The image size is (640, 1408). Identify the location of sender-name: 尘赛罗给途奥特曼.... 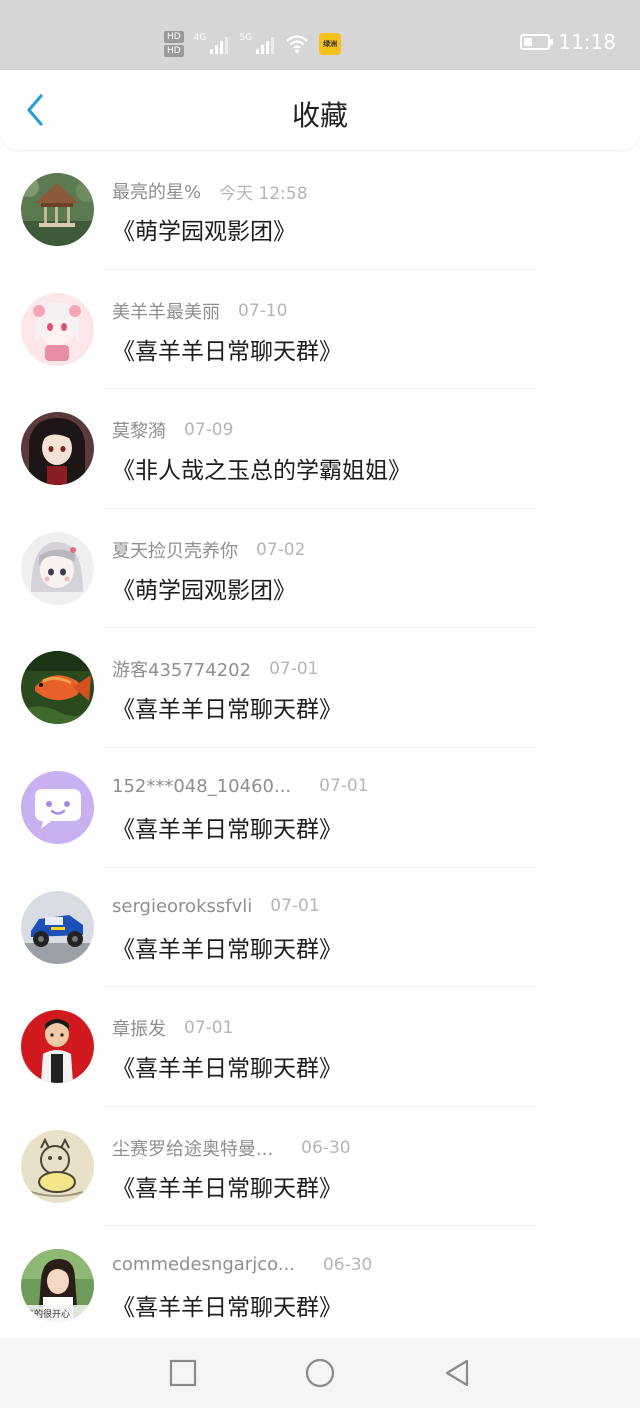
(193, 1149).